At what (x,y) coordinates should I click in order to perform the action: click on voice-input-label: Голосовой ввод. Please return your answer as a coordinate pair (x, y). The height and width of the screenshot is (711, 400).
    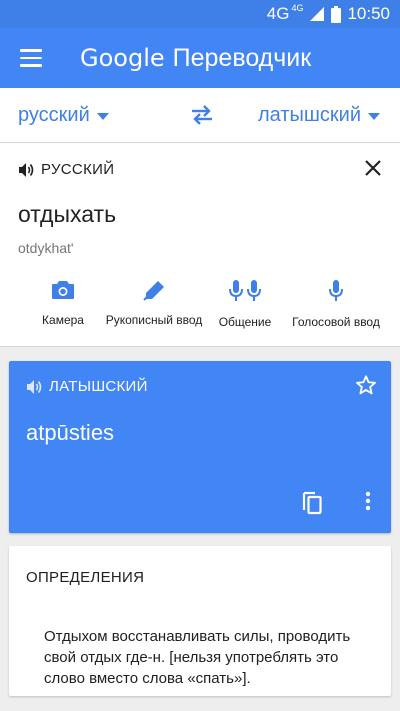
    Looking at the image, I should click on (336, 322).